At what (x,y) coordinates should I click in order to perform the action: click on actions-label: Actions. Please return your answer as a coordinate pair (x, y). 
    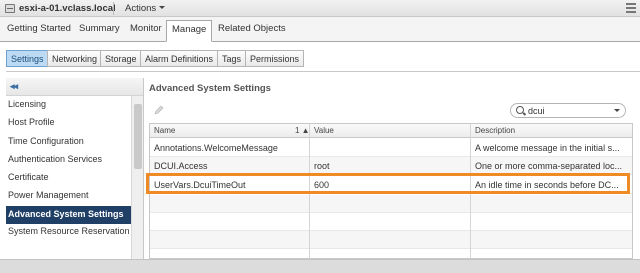
    Looking at the image, I should click on (141, 8).